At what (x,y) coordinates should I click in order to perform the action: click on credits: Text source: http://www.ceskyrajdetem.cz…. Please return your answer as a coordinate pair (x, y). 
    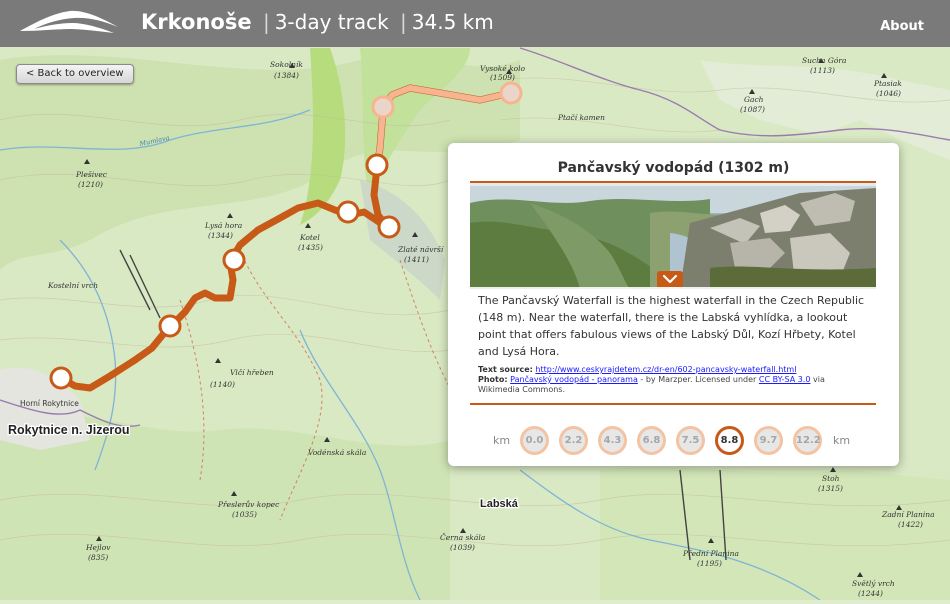
    Looking at the image, I should click on (673, 380).